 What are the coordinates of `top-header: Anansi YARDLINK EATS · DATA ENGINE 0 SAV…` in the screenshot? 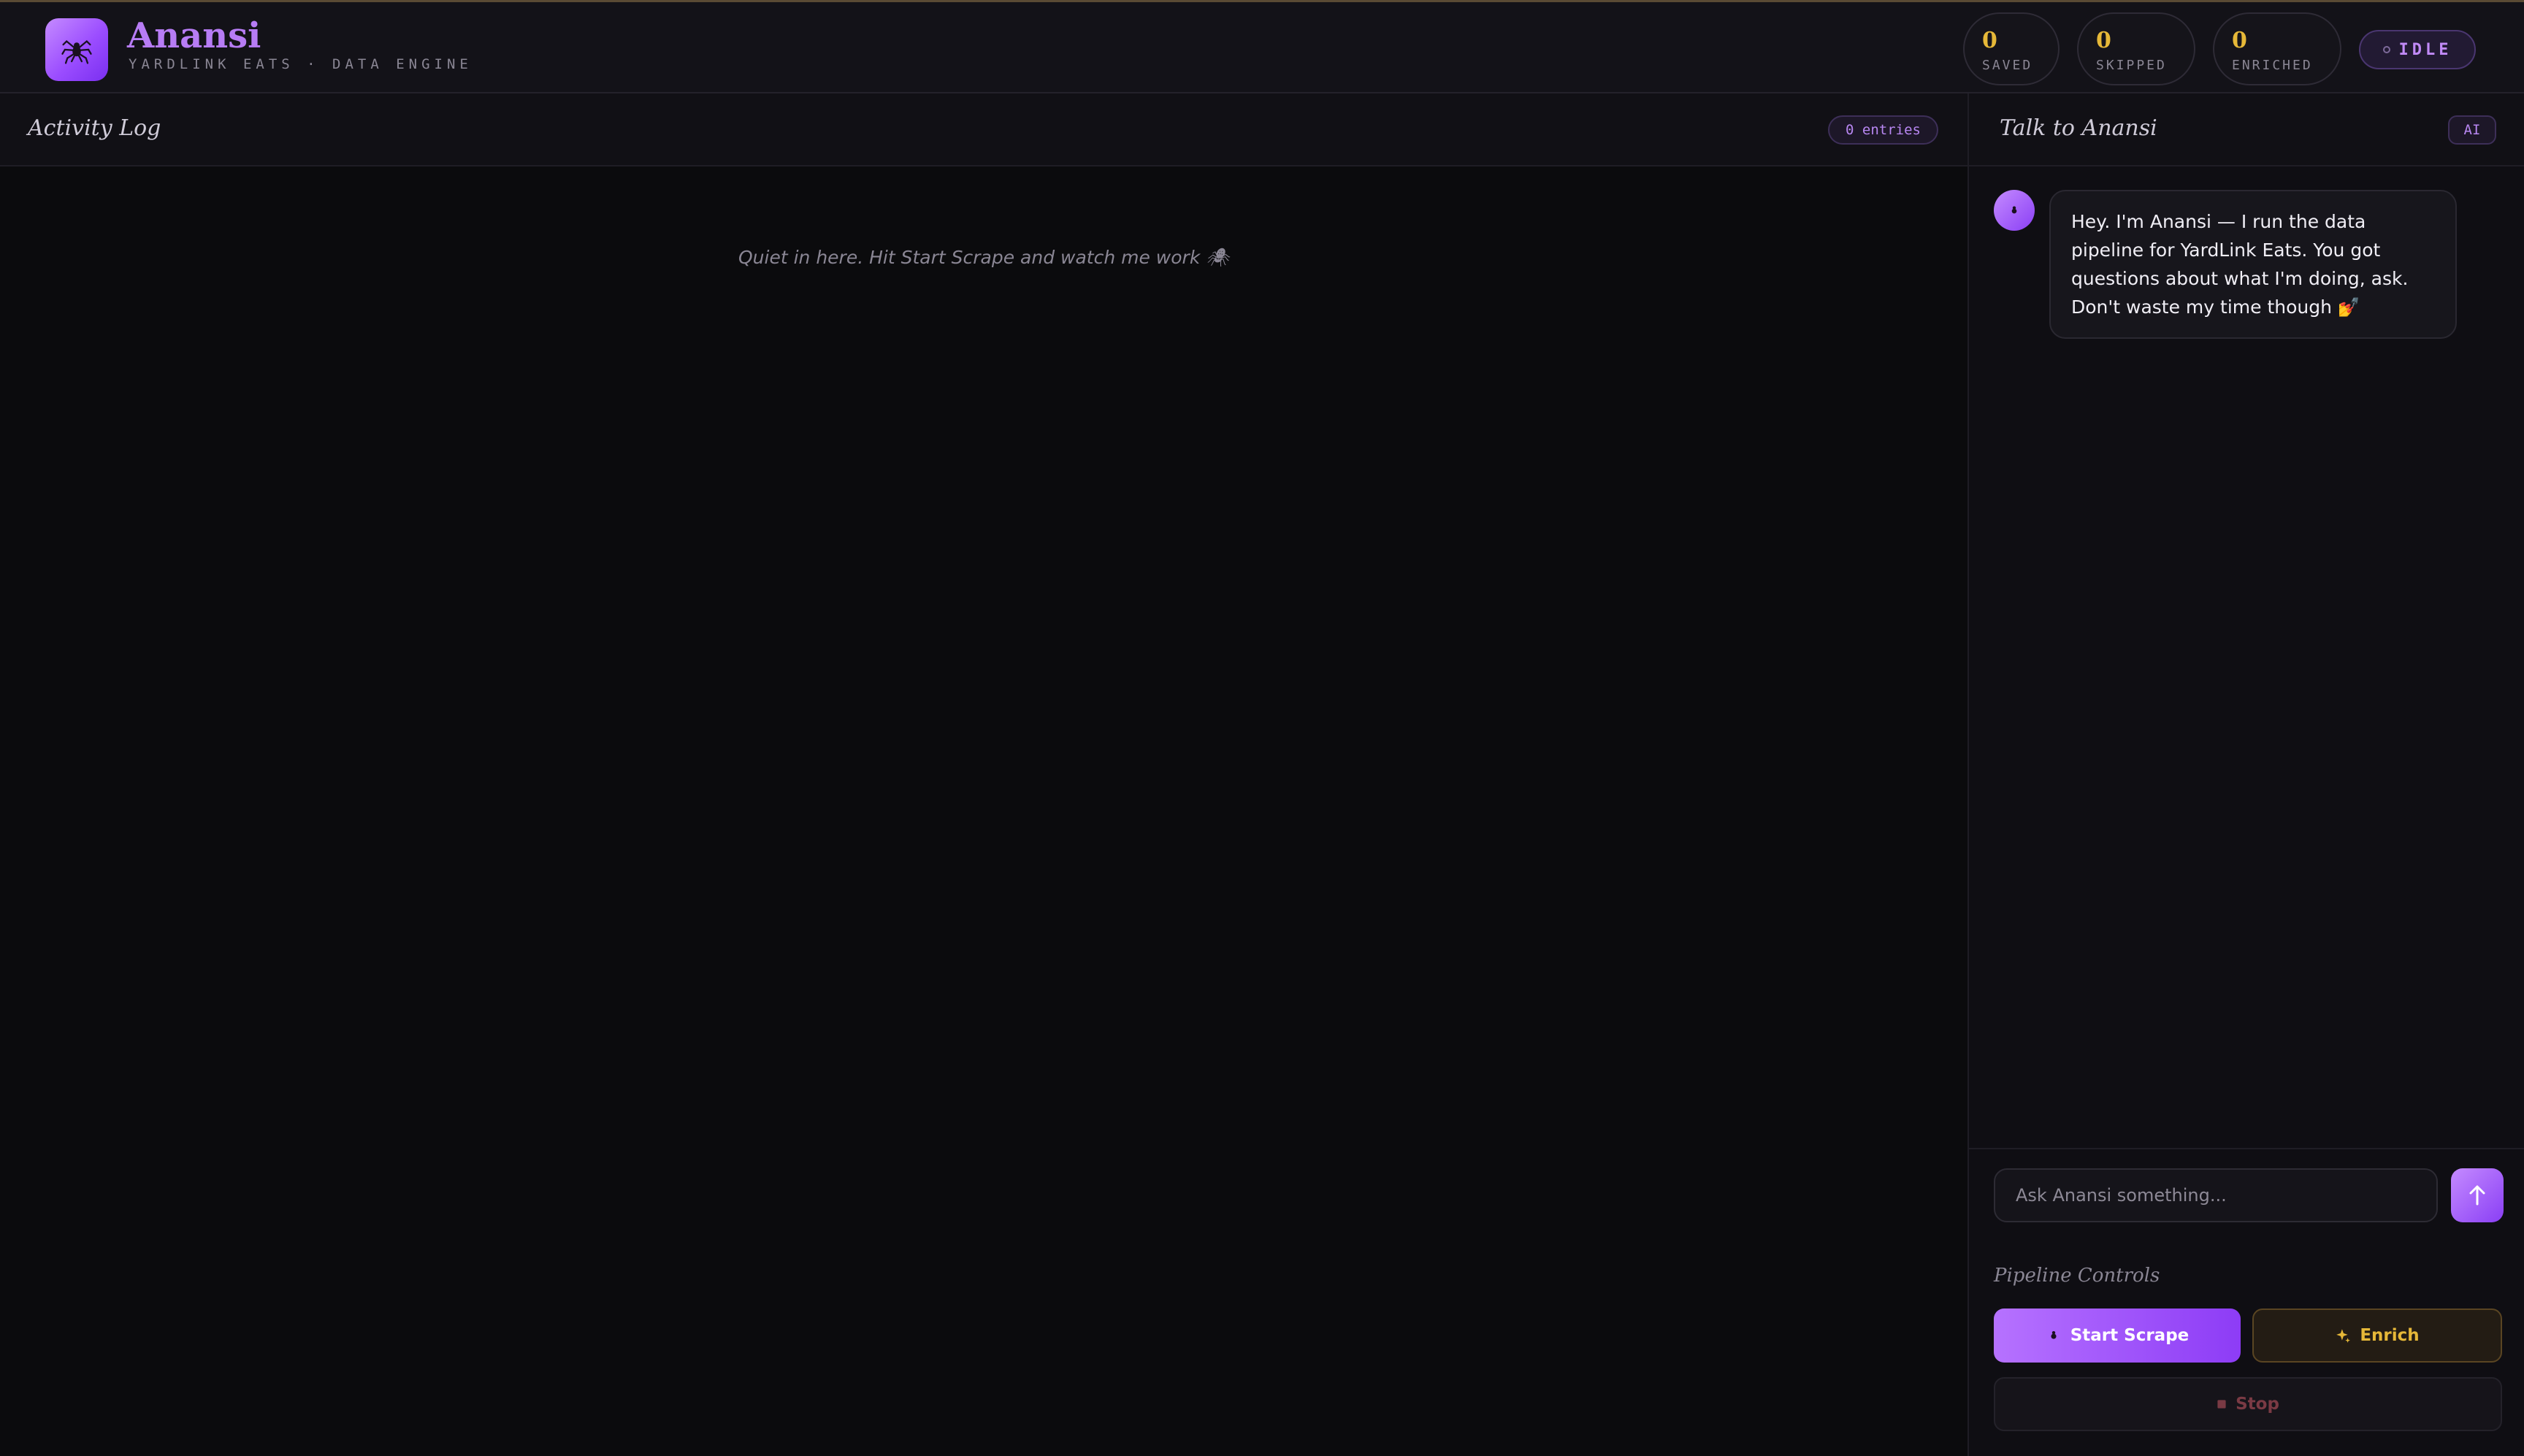 It's located at (1262, 46).